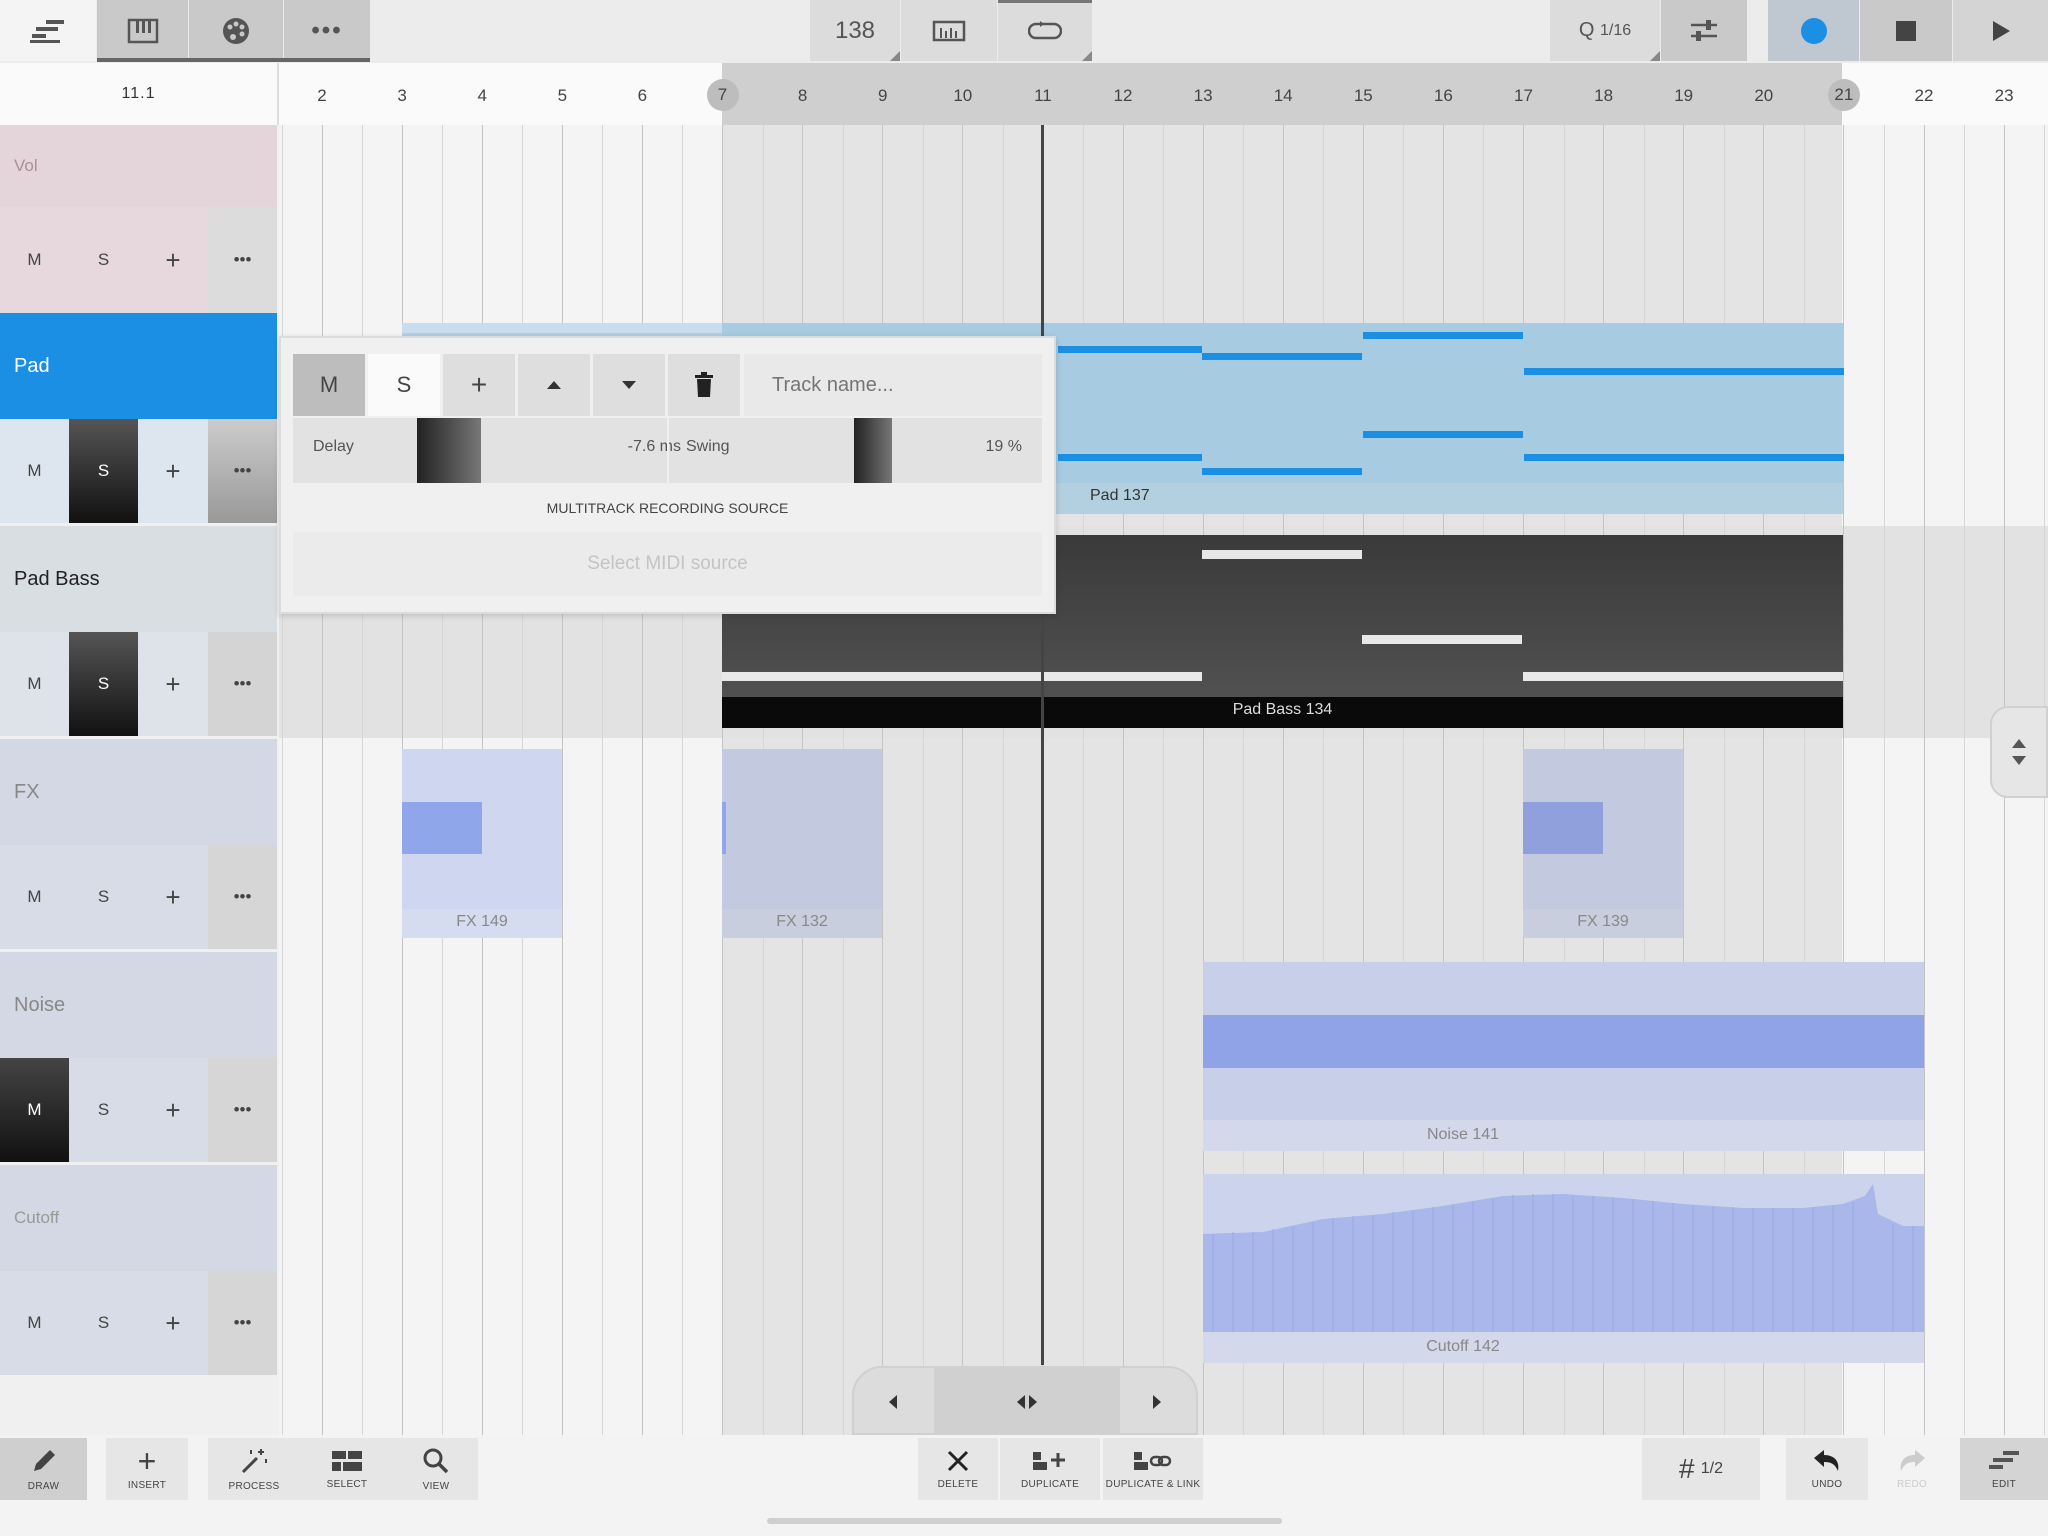 The height and width of the screenshot is (1536, 2048). I want to click on track-name: Pad, so click(138, 366).